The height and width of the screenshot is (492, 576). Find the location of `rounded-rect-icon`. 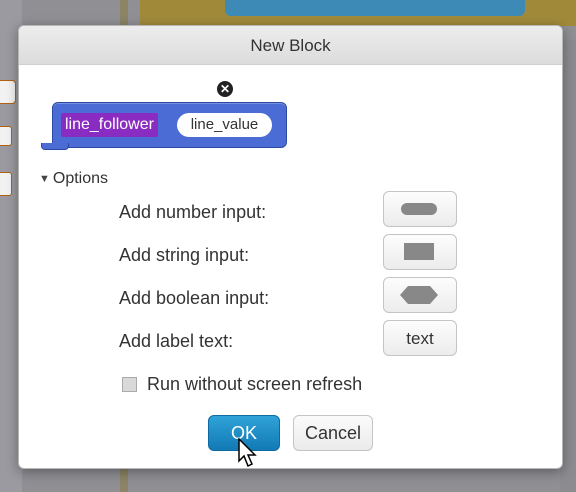

rounded-rect-icon is located at coordinates (419, 209).